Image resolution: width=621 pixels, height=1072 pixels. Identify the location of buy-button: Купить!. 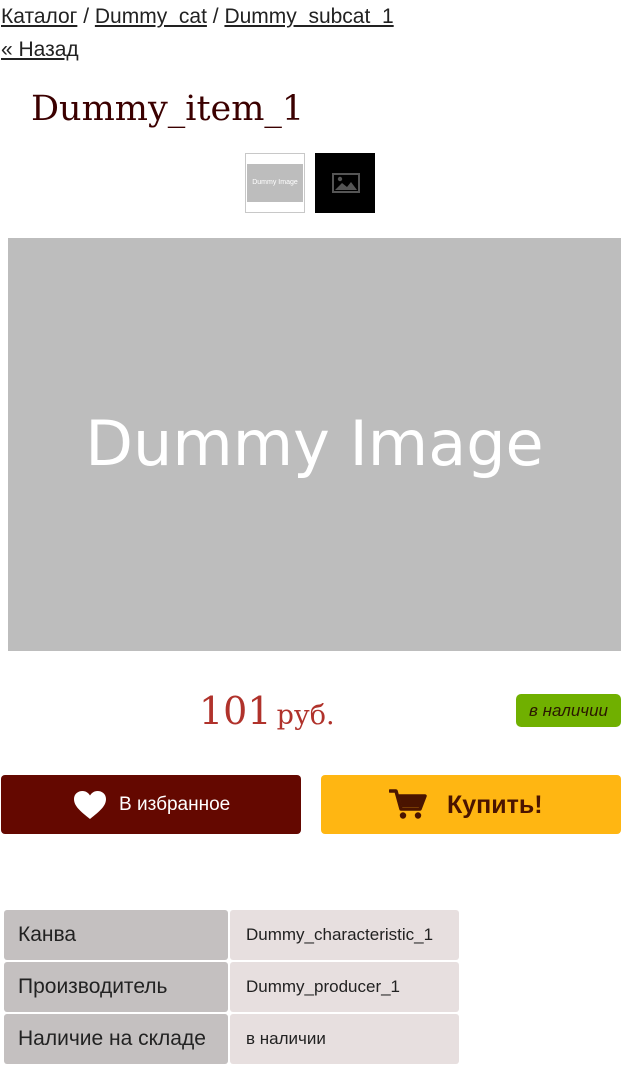
(471, 804).